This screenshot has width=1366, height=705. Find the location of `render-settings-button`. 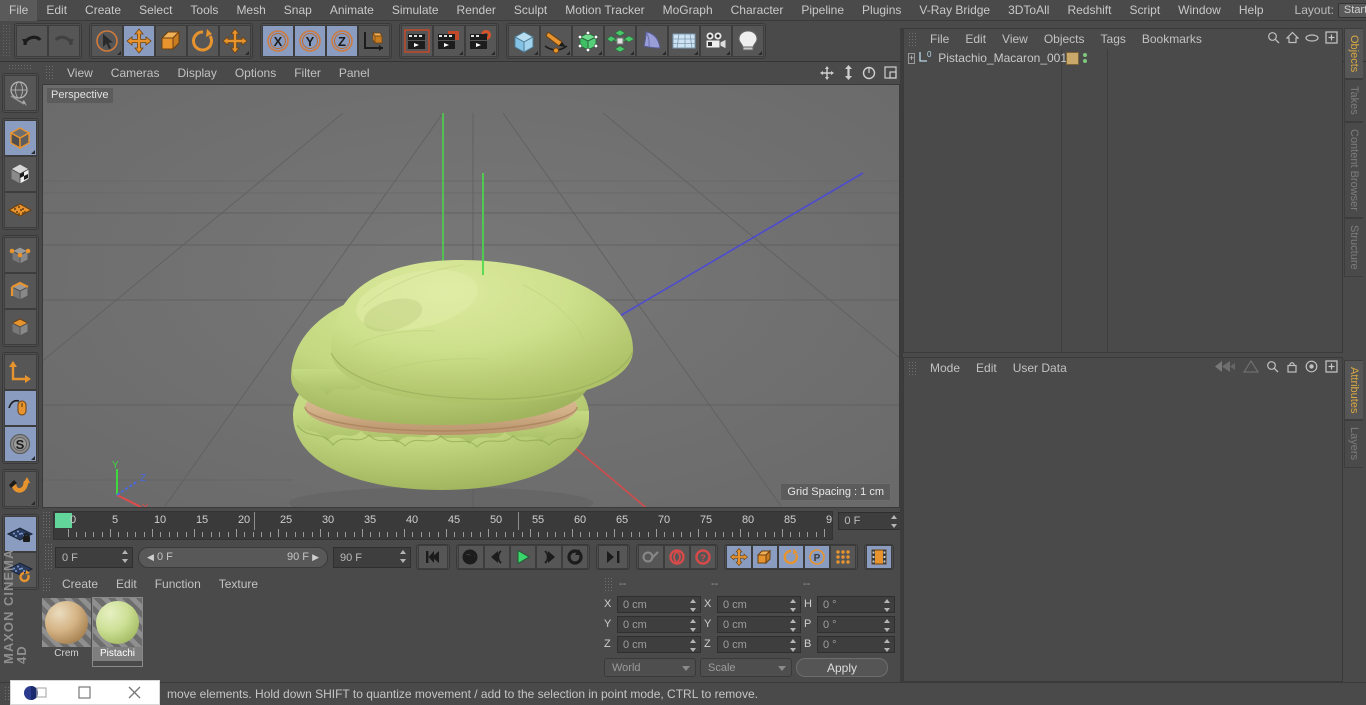

render-settings-button is located at coordinates (481, 41).